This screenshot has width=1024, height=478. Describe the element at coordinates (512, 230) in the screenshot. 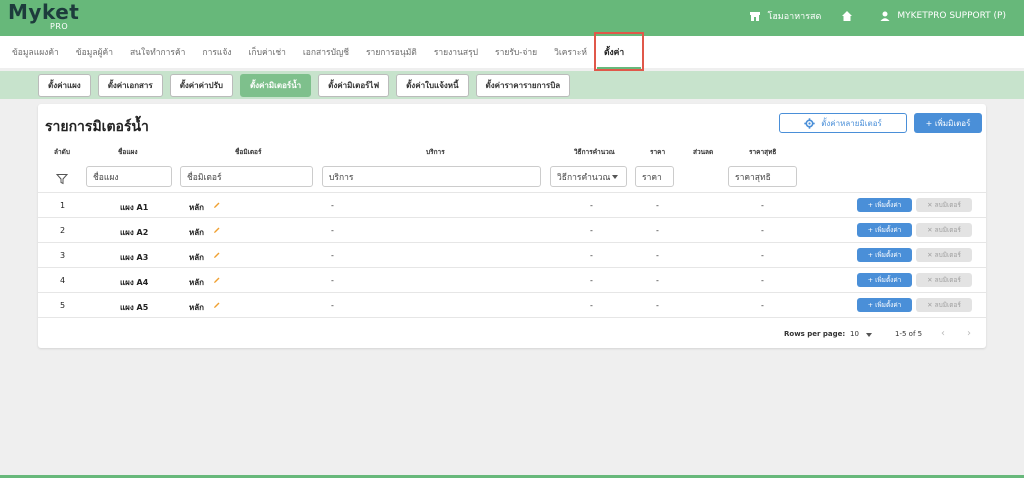

I see `table-row: 2 แผง A2 หลัก - - - - + เพิ่มตั้งค่า ✕ ลบมิเตอร์` at that location.